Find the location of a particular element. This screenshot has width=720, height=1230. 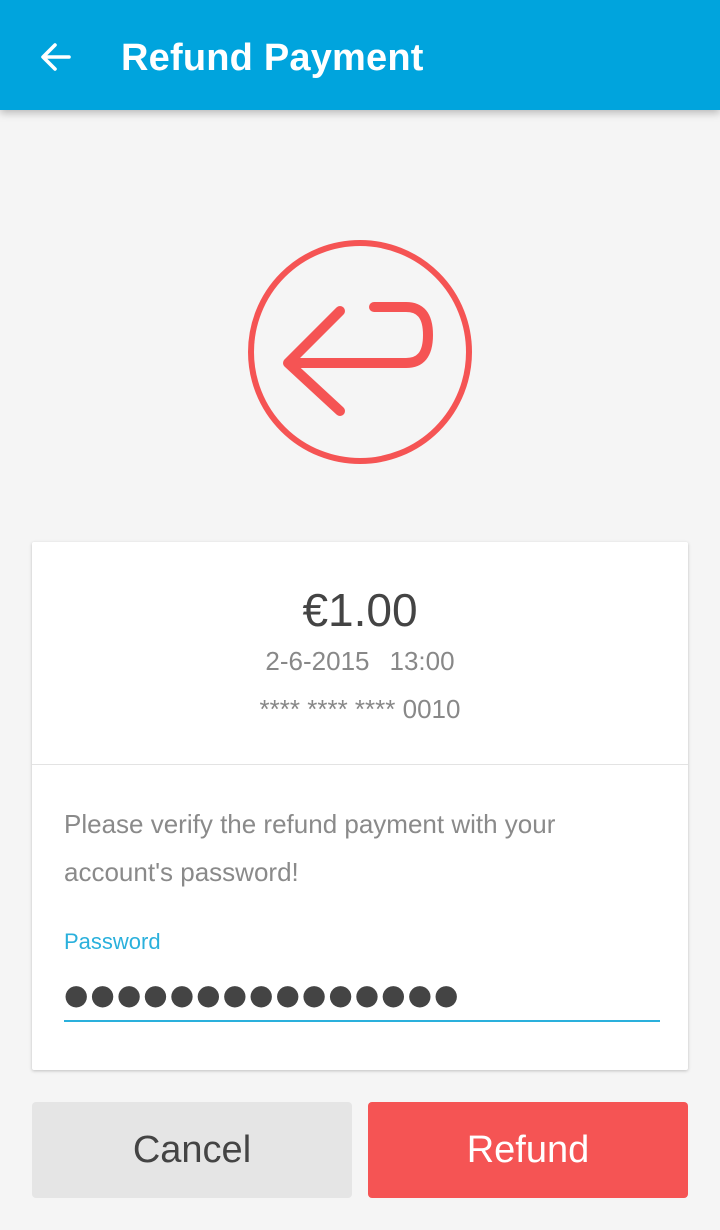

app-bar: Refund Payment is located at coordinates (360, 55).